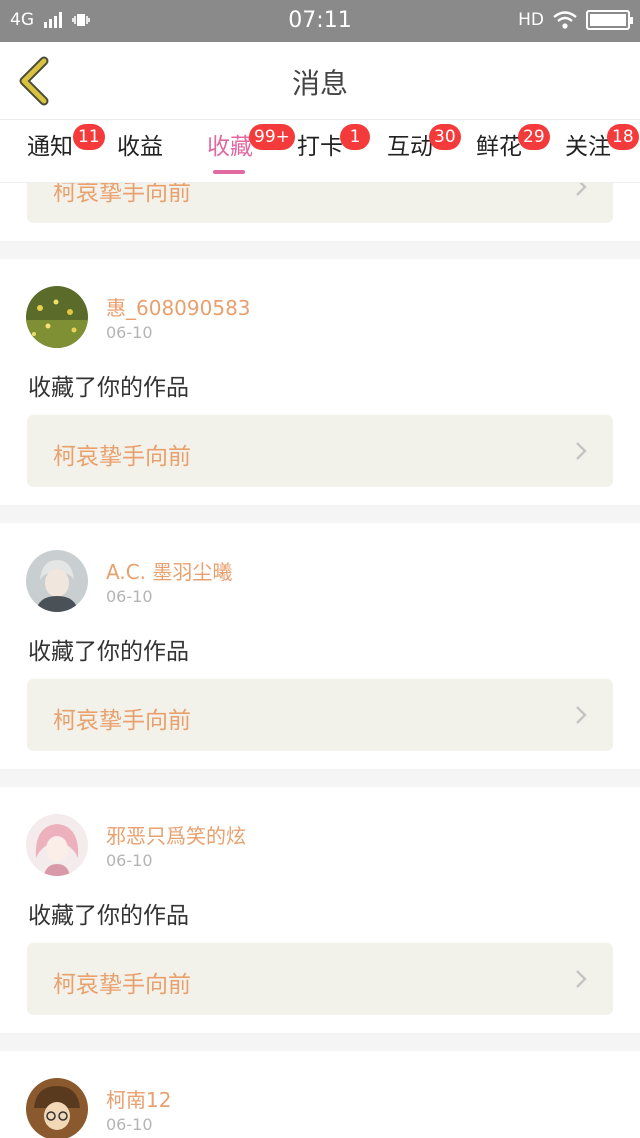  Describe the element at coordinates (60, 153) in the screenshot. I see `tab-notifications: 通知 11` at that location.